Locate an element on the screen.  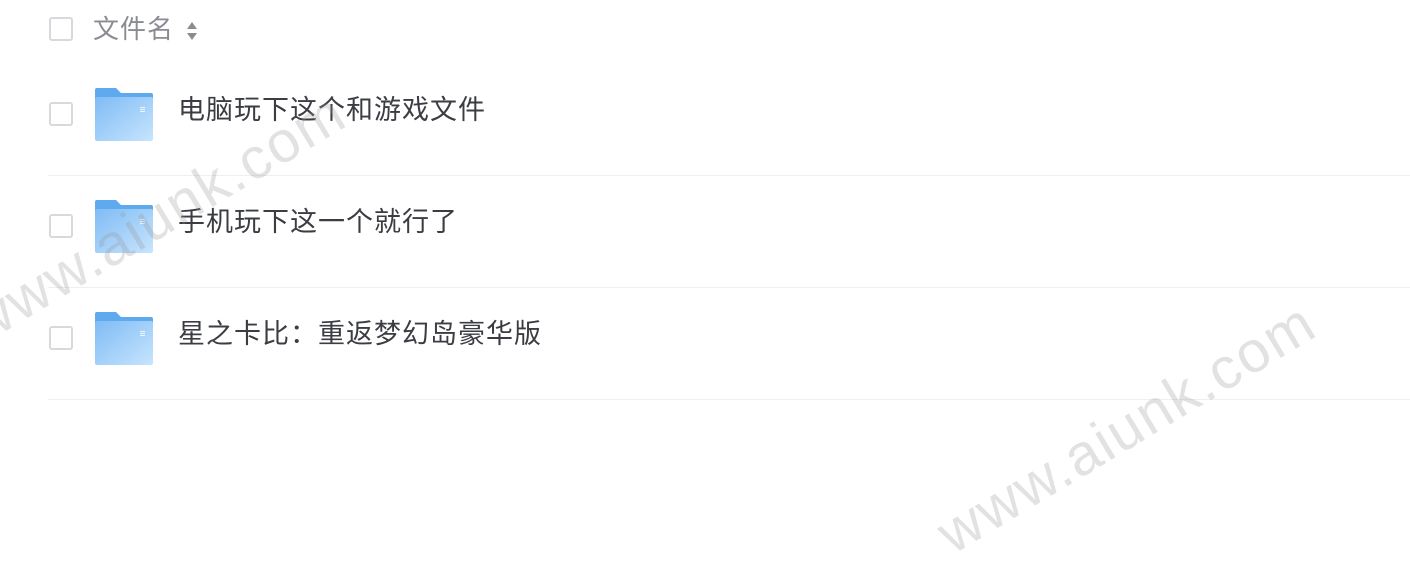
select-all-checkbox is located at coordinates (61, 29).